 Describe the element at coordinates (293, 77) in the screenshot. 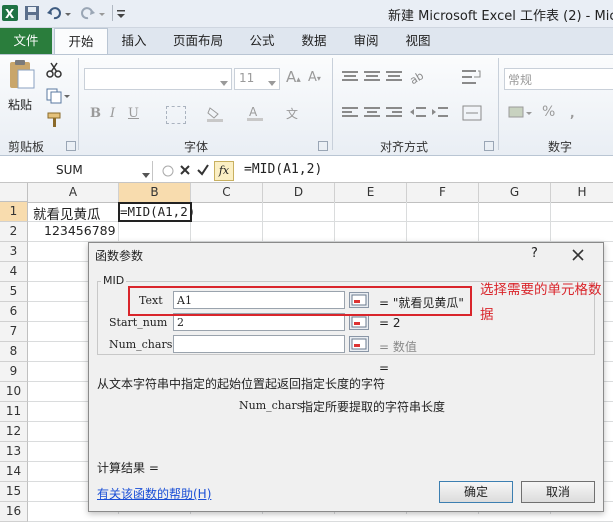

I see `grow-font-icon: A▴` at that location.